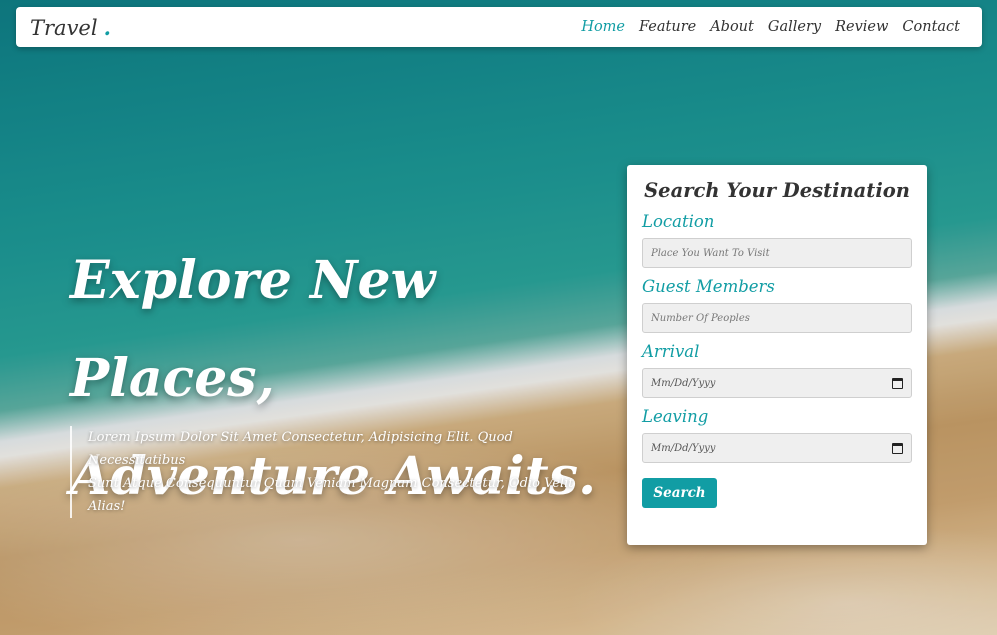  I want to click on nav-home: Home, so click(603, 27).